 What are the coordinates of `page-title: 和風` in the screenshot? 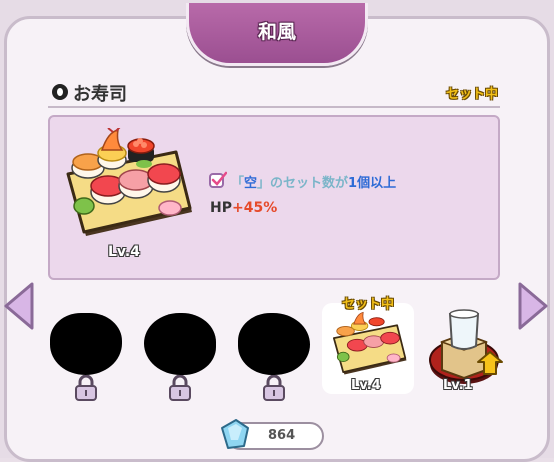 It's located at (276, 32).